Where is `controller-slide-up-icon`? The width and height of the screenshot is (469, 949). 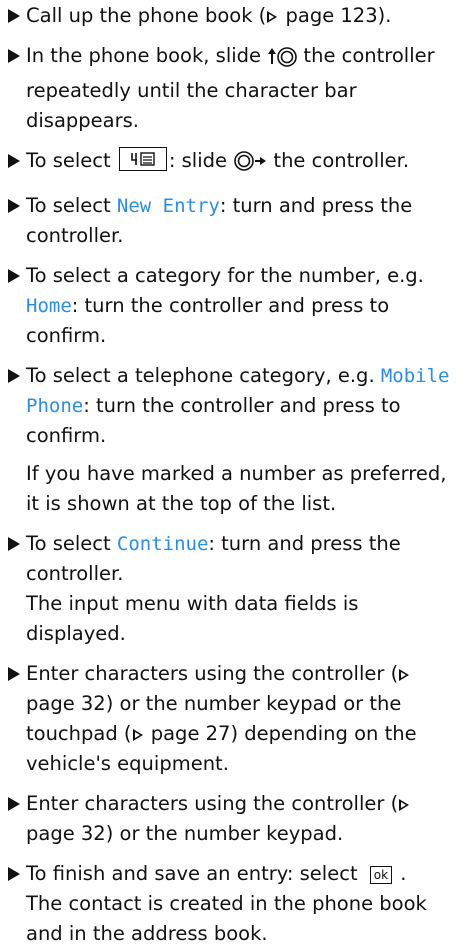
controller-slide-up-icon is located at coordinates (282, 60).